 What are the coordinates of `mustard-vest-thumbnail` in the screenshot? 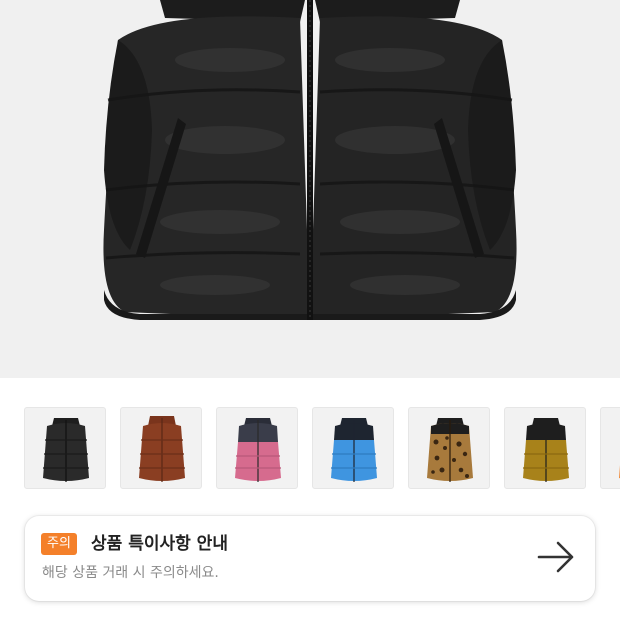 It's located at (546, 450).